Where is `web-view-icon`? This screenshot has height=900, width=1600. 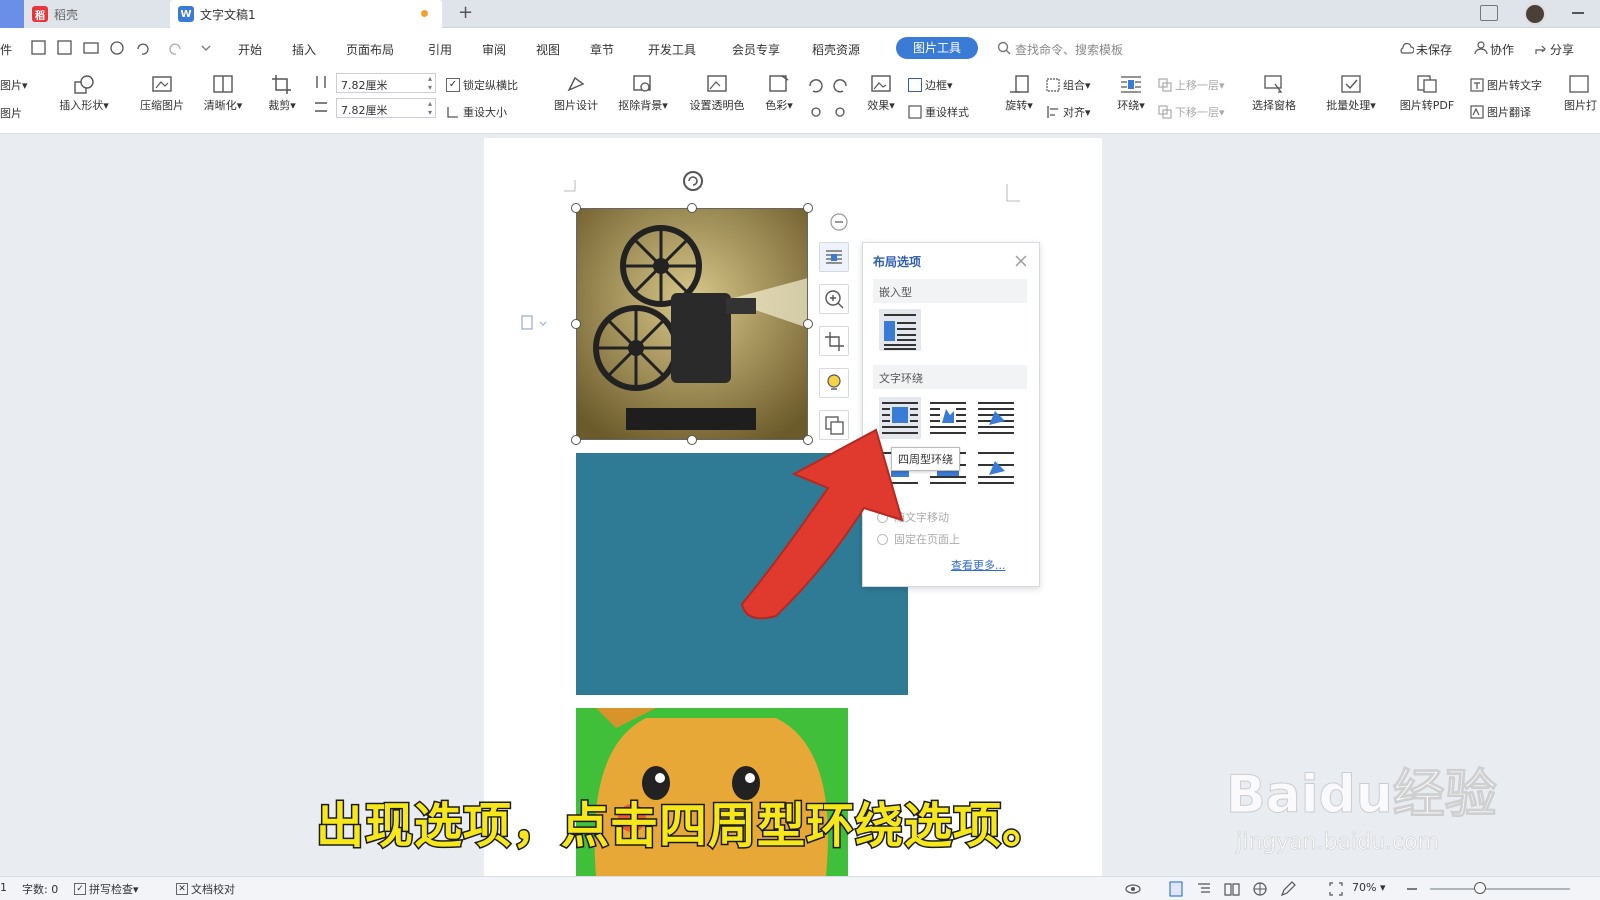 web-view-icon is located at coordinates (1260, 889).